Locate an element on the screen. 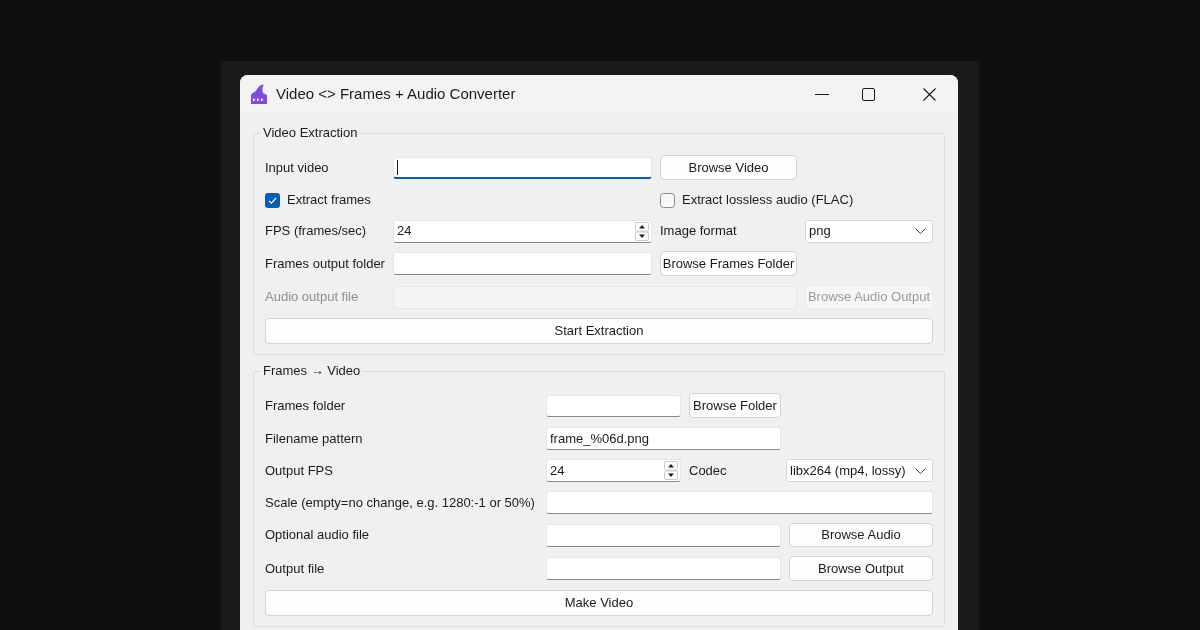  field-label: Output FPS is located at coordinates (299, 470).